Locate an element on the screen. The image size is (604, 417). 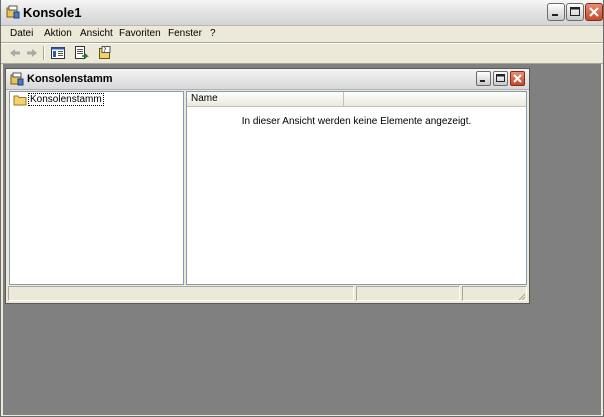
console-tree: Konsolenstamm is located at coordinates (96, 188).